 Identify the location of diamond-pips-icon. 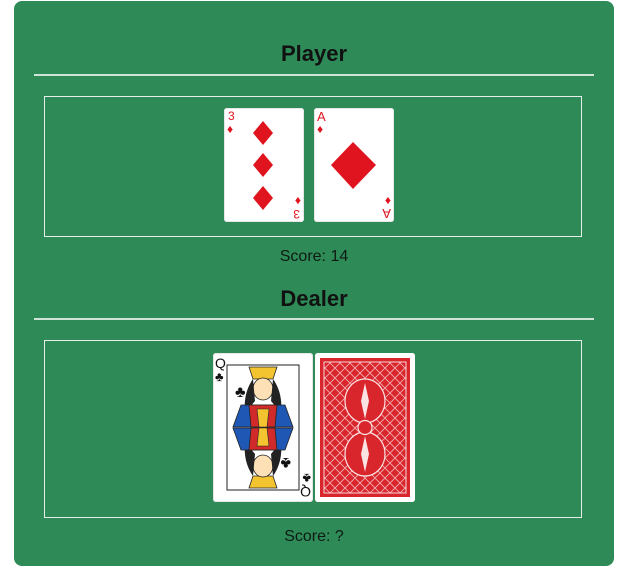
(263, 165).